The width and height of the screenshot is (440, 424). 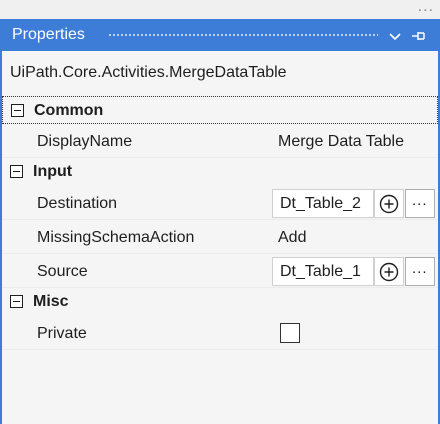 I want to click on missingschemaaction-value: Add, so click(x=292, y=238).